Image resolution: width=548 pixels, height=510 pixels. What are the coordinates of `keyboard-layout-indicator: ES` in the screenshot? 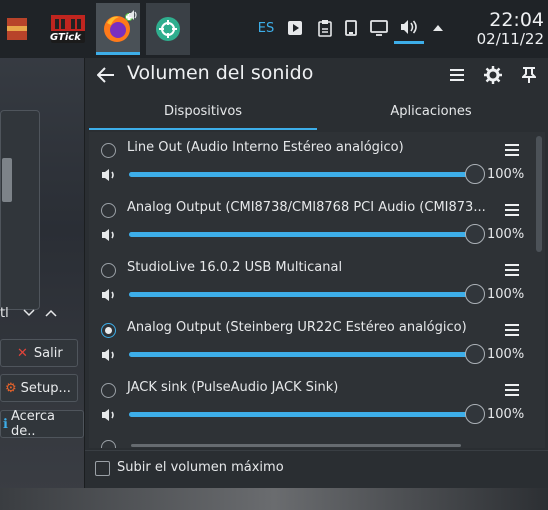 It's located at (266, 28).